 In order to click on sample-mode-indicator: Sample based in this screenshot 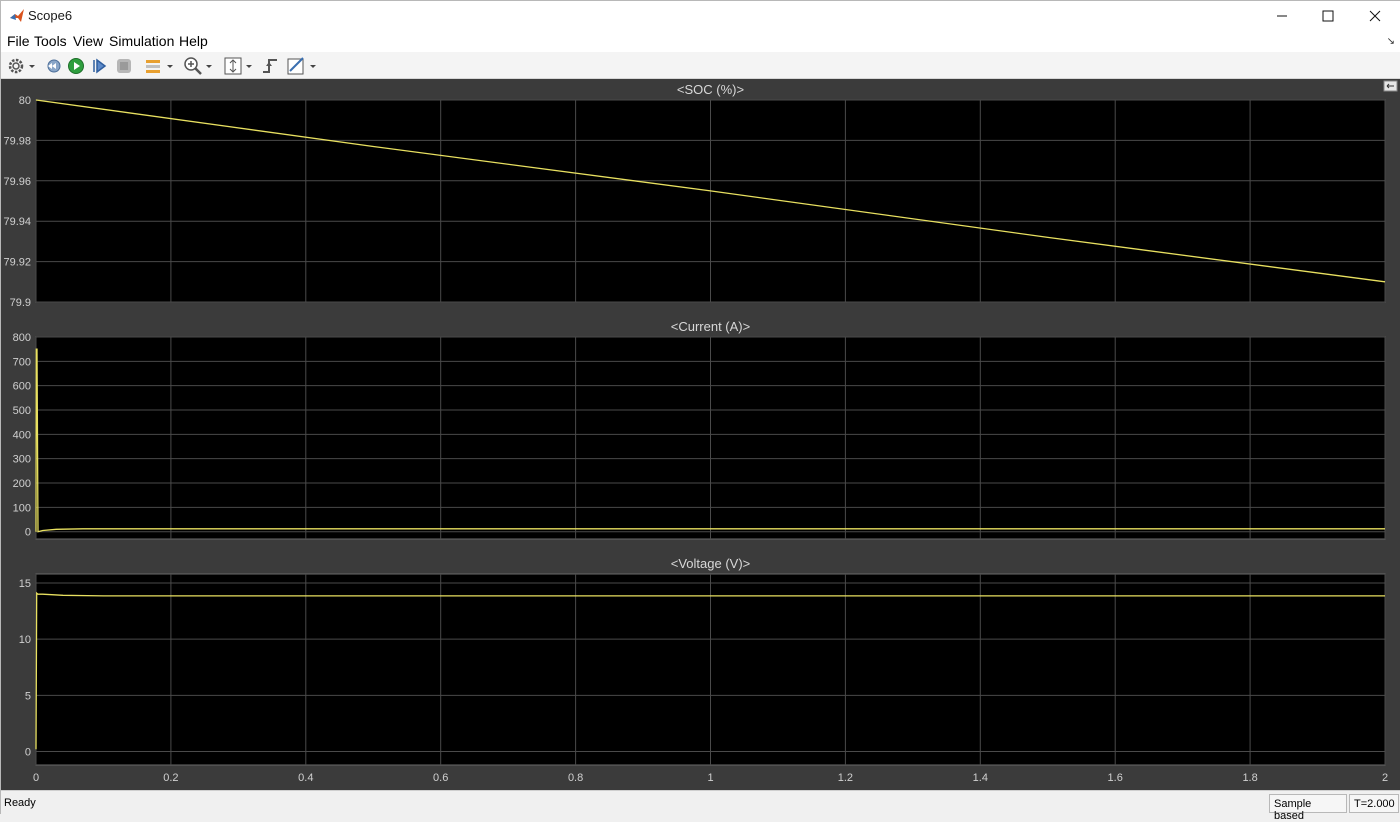, I will do `click(1308, 808)`.